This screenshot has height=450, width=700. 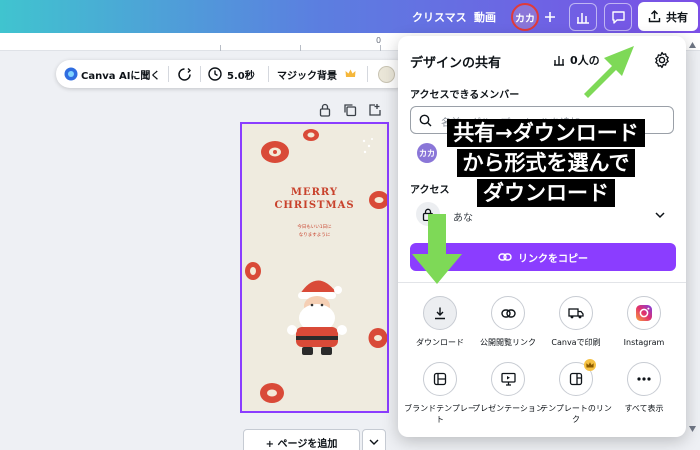 I want to click on share-upload-icon, so click(x=654, y=16).